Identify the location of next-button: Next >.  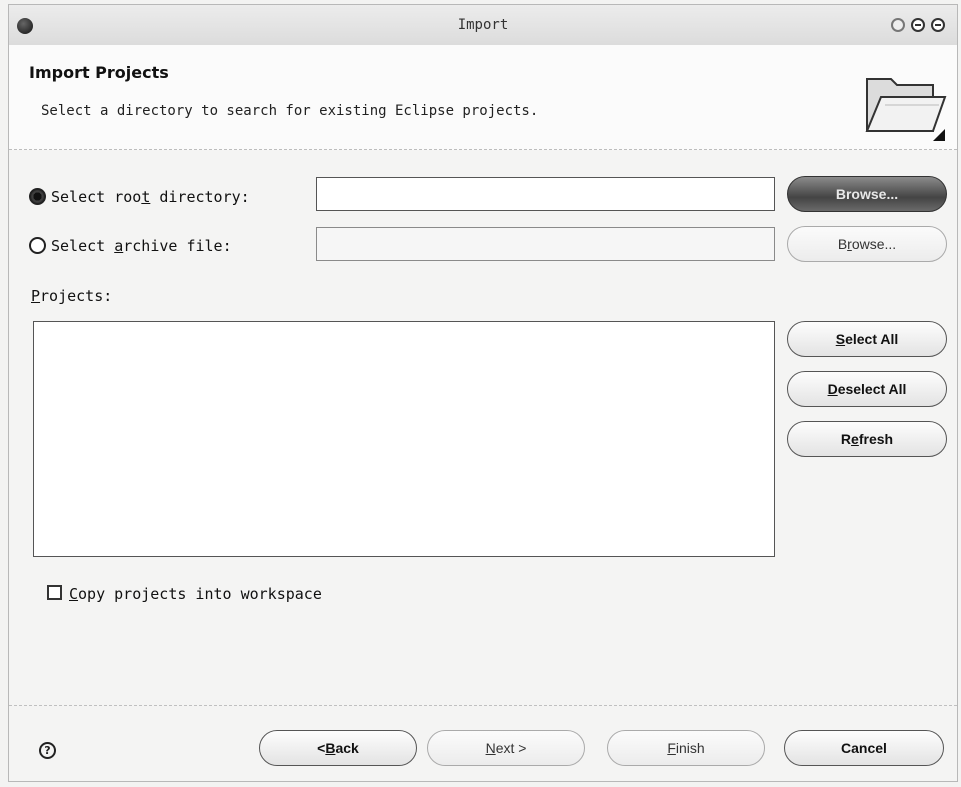
(506, 748).